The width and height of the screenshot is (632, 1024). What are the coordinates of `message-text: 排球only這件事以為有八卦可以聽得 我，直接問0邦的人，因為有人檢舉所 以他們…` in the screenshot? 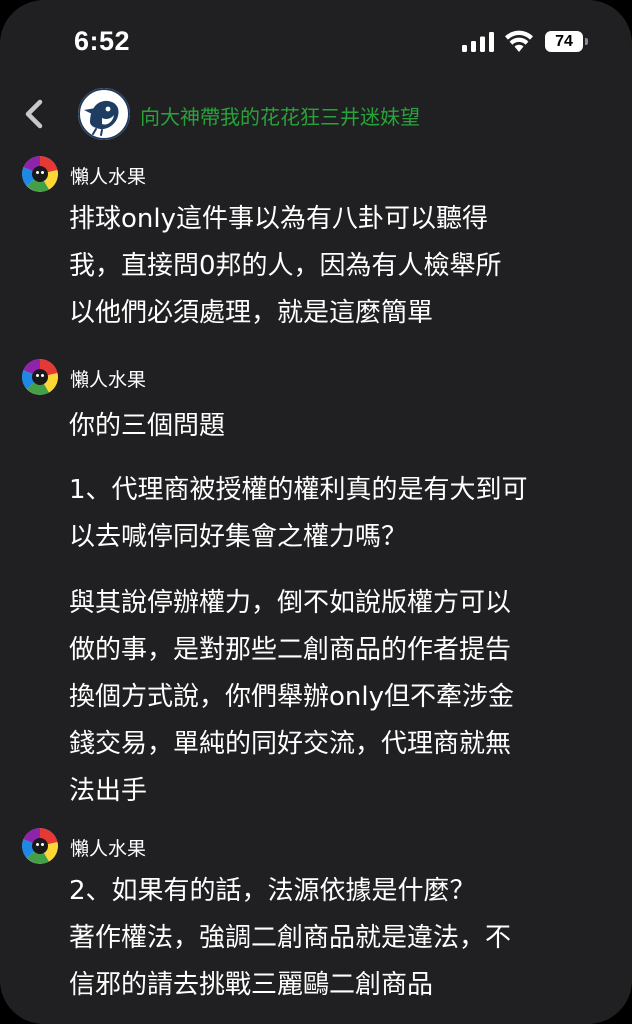 It's located at (339, 266).